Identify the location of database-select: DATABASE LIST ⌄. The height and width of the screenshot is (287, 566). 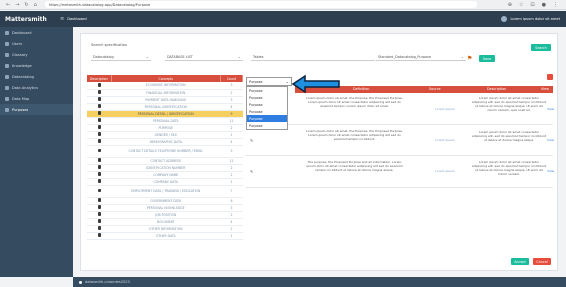
(204, 57).